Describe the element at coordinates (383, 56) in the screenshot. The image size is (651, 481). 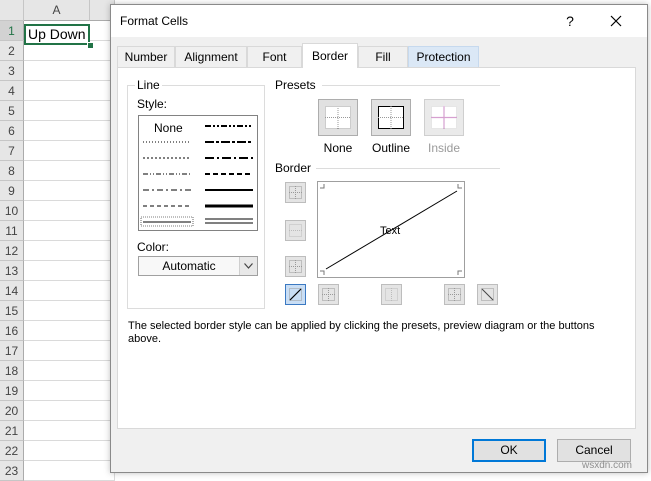
I see `tab-fill: Fill` at that location.